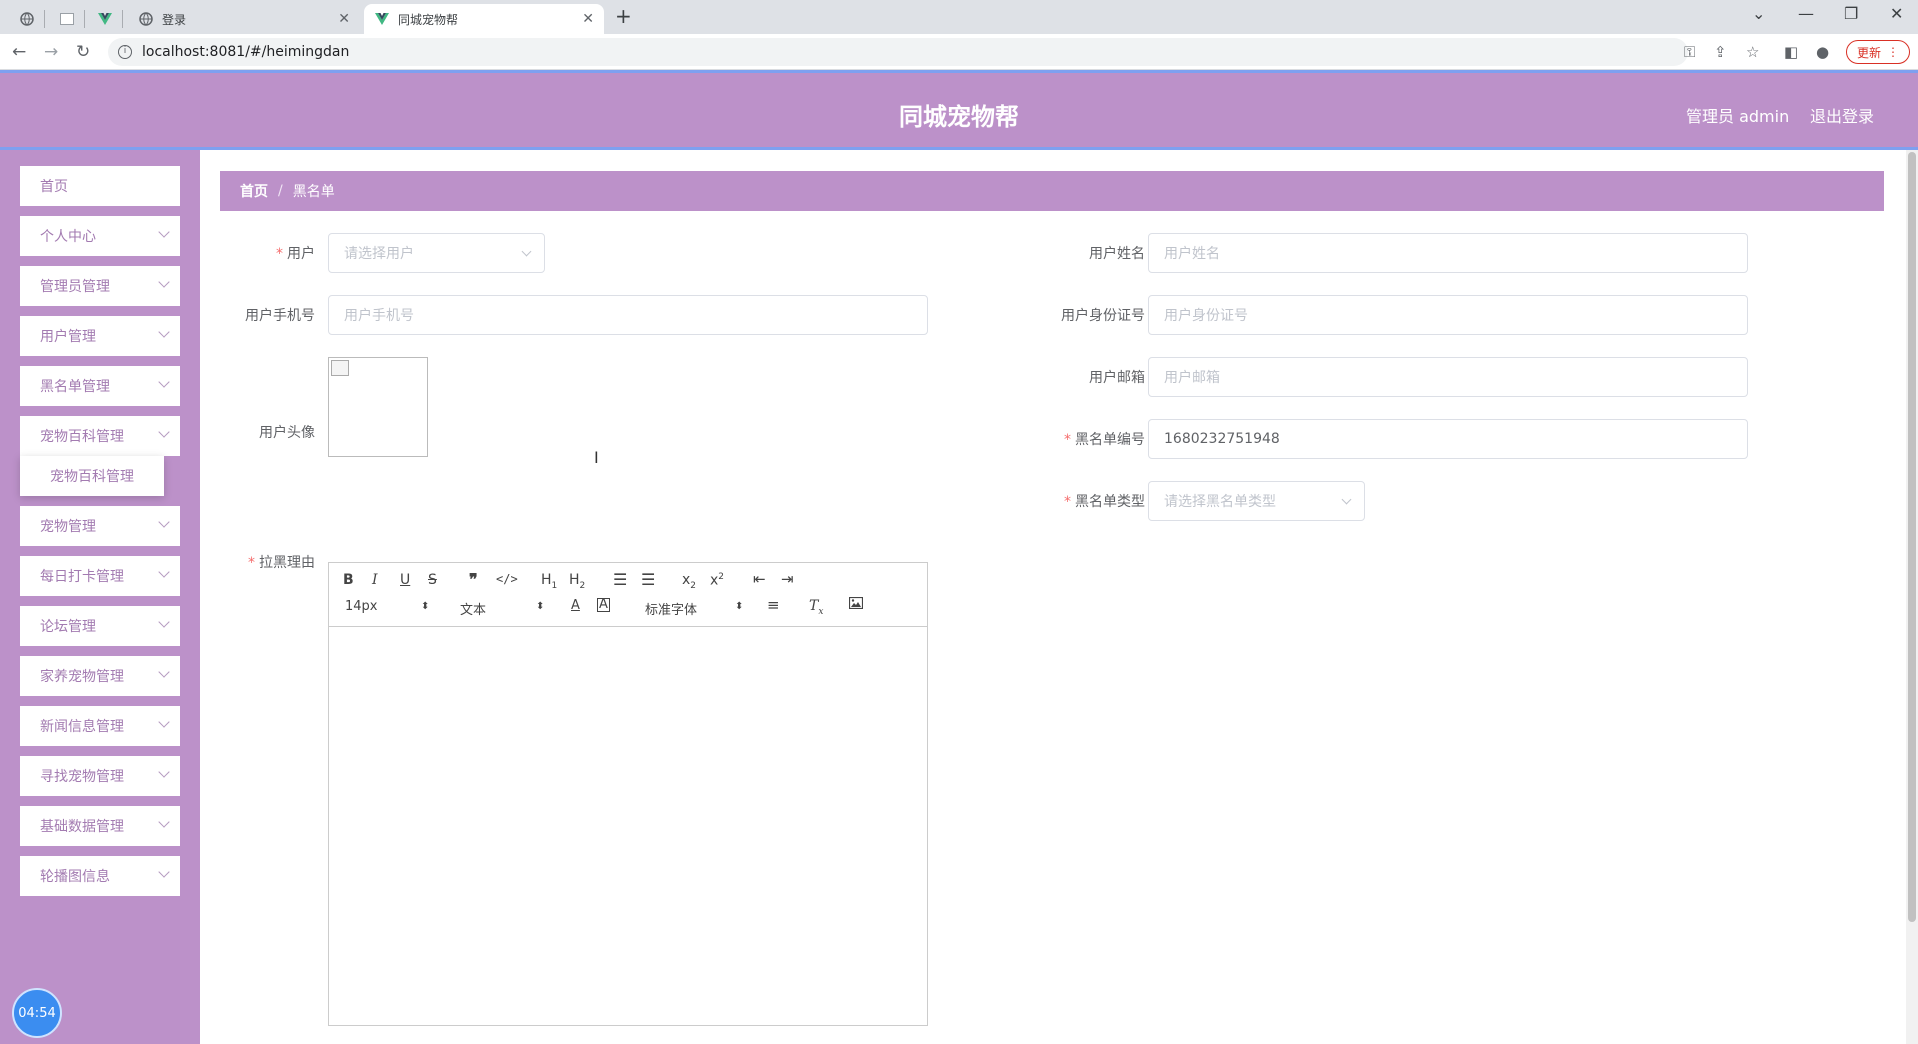  What do you see at coordinates (92, 476) in the screenshot?
I see `submenu-item-pet-encyclopedia: 宠物百科管理` at bounding box center [92, 476].